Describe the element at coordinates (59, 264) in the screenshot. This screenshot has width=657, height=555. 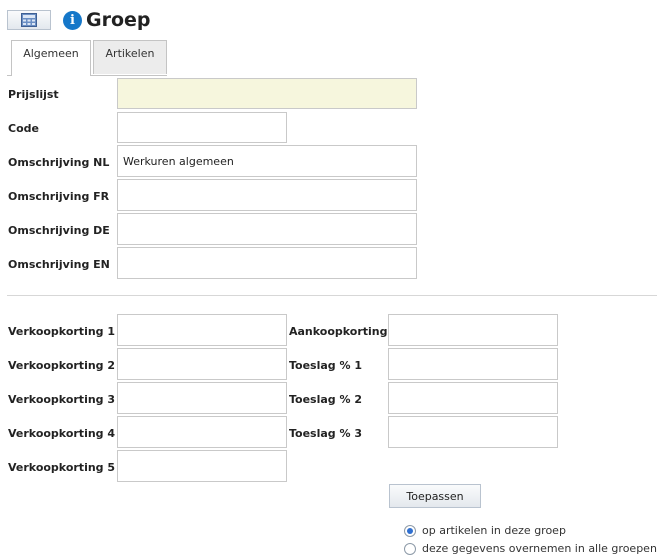
I see `omschrijving-en-label: Omschrijving EN` at that location.